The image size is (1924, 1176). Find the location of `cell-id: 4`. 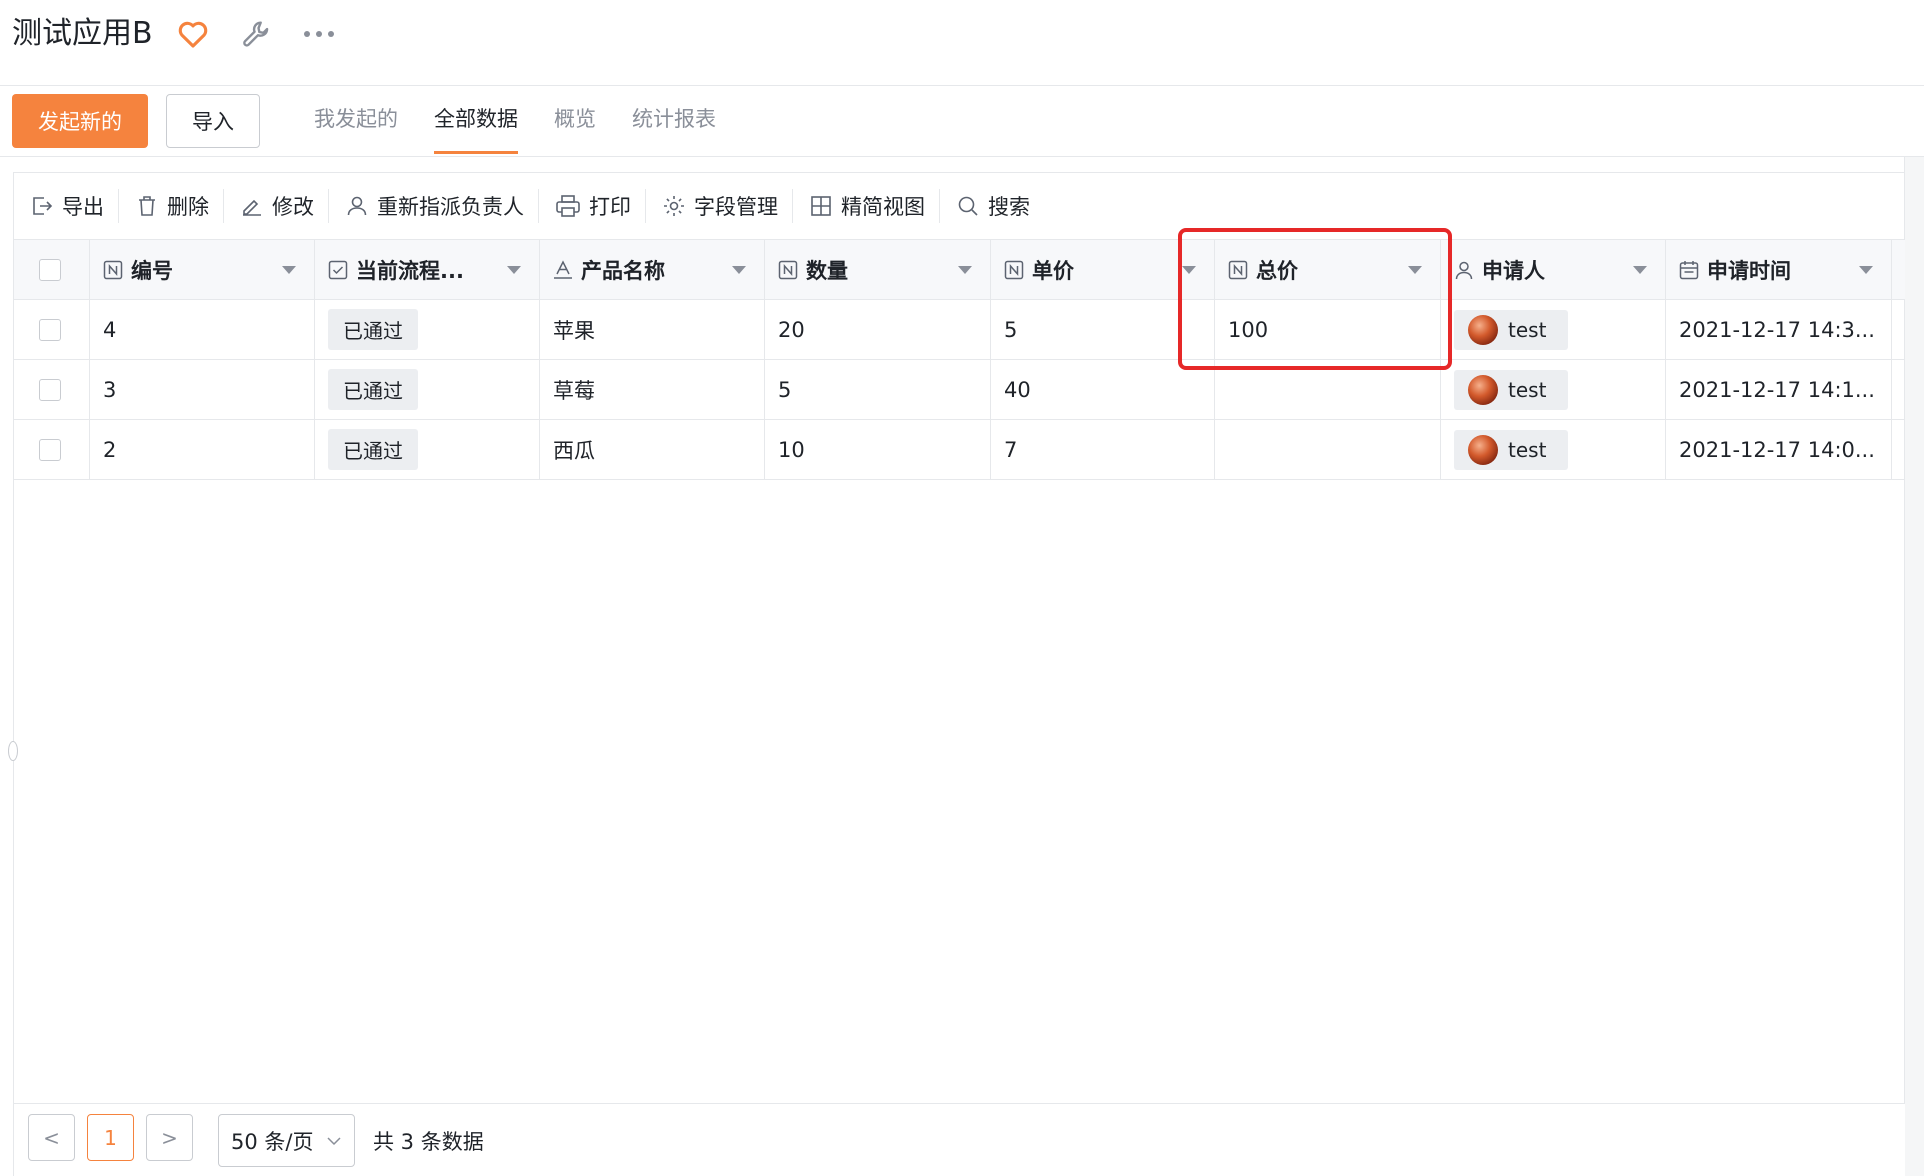

cell-id: 4 is located at coordinates (202, 329).